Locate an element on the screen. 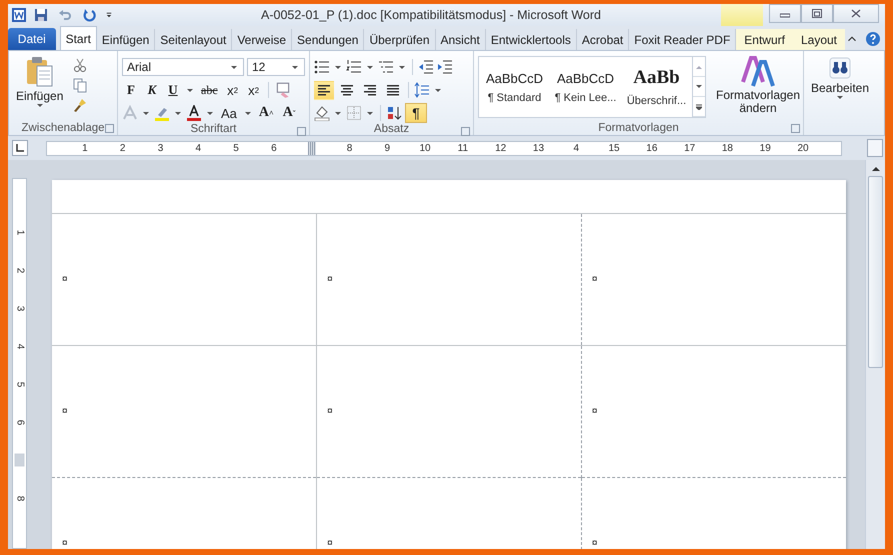  change-styles-button: Formatvorlagen ändern is located at coordinates (758, 87).